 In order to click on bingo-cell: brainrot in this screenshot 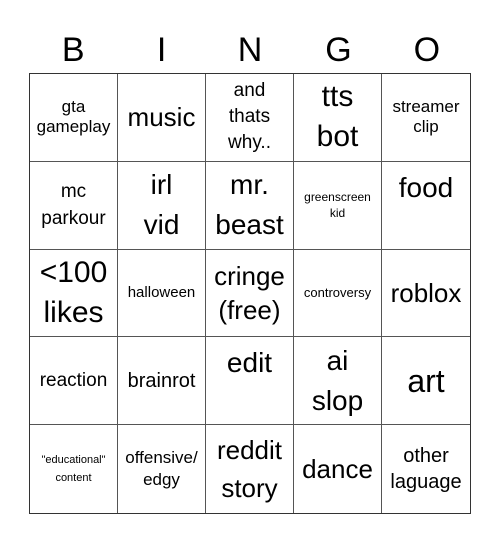, I will do `click(162, 381)`.